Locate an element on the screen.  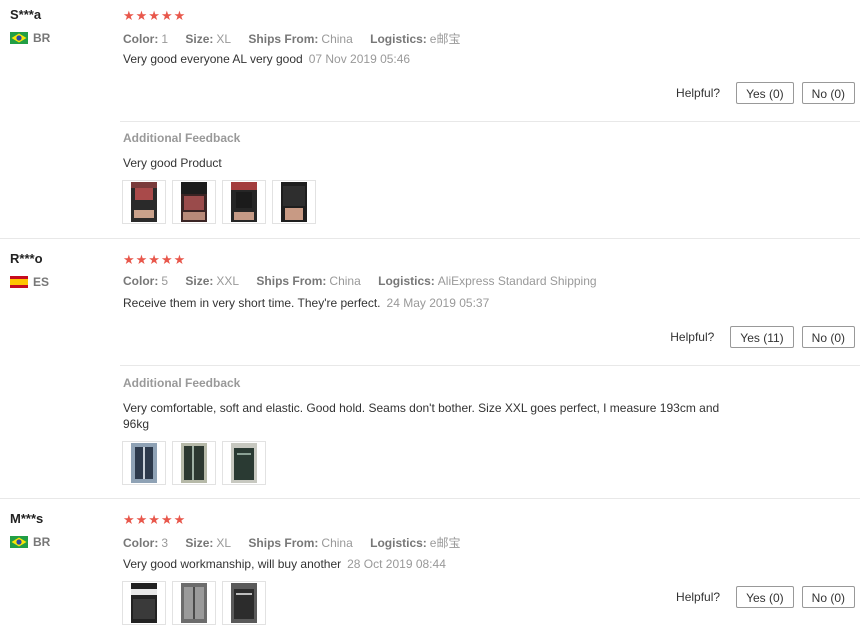
helpful-yes-button: Yes (11) is located at coordinates (762, 337).